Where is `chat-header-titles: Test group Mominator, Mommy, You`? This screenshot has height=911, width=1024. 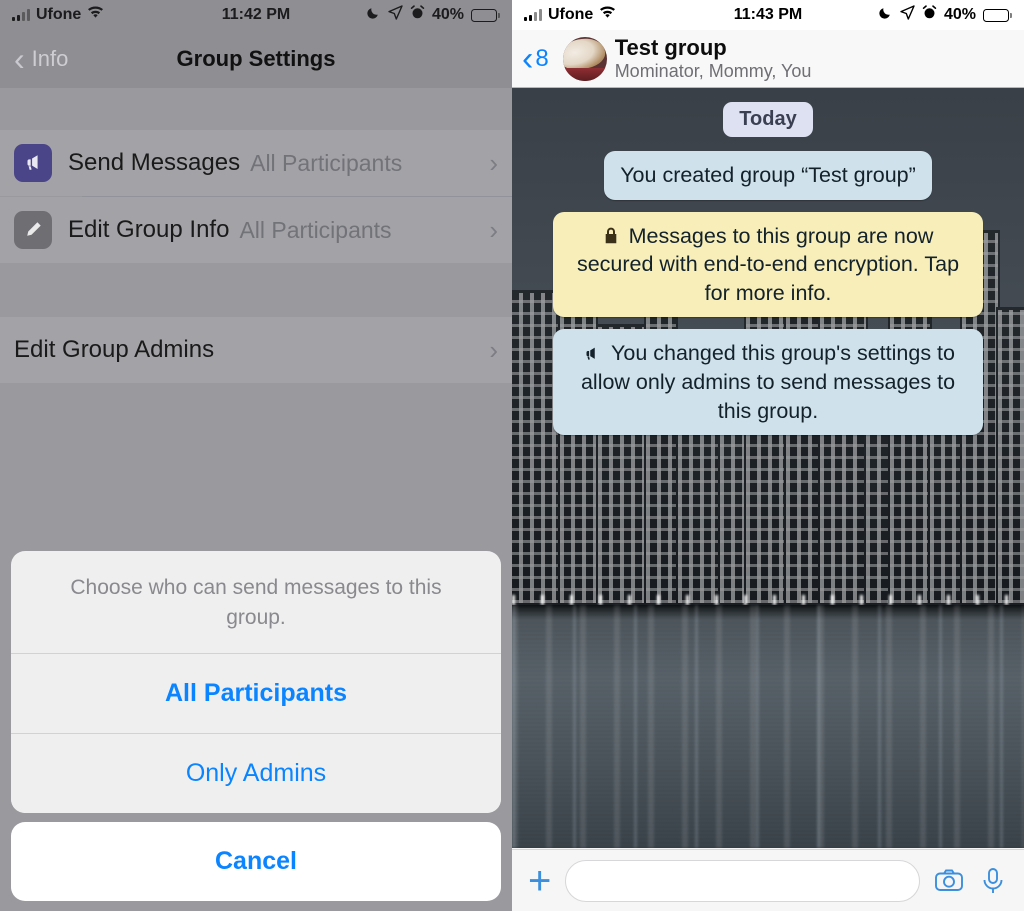 chat-header-titles: Test group Mominator, Mommy, You is located at coordinates (713, 58).